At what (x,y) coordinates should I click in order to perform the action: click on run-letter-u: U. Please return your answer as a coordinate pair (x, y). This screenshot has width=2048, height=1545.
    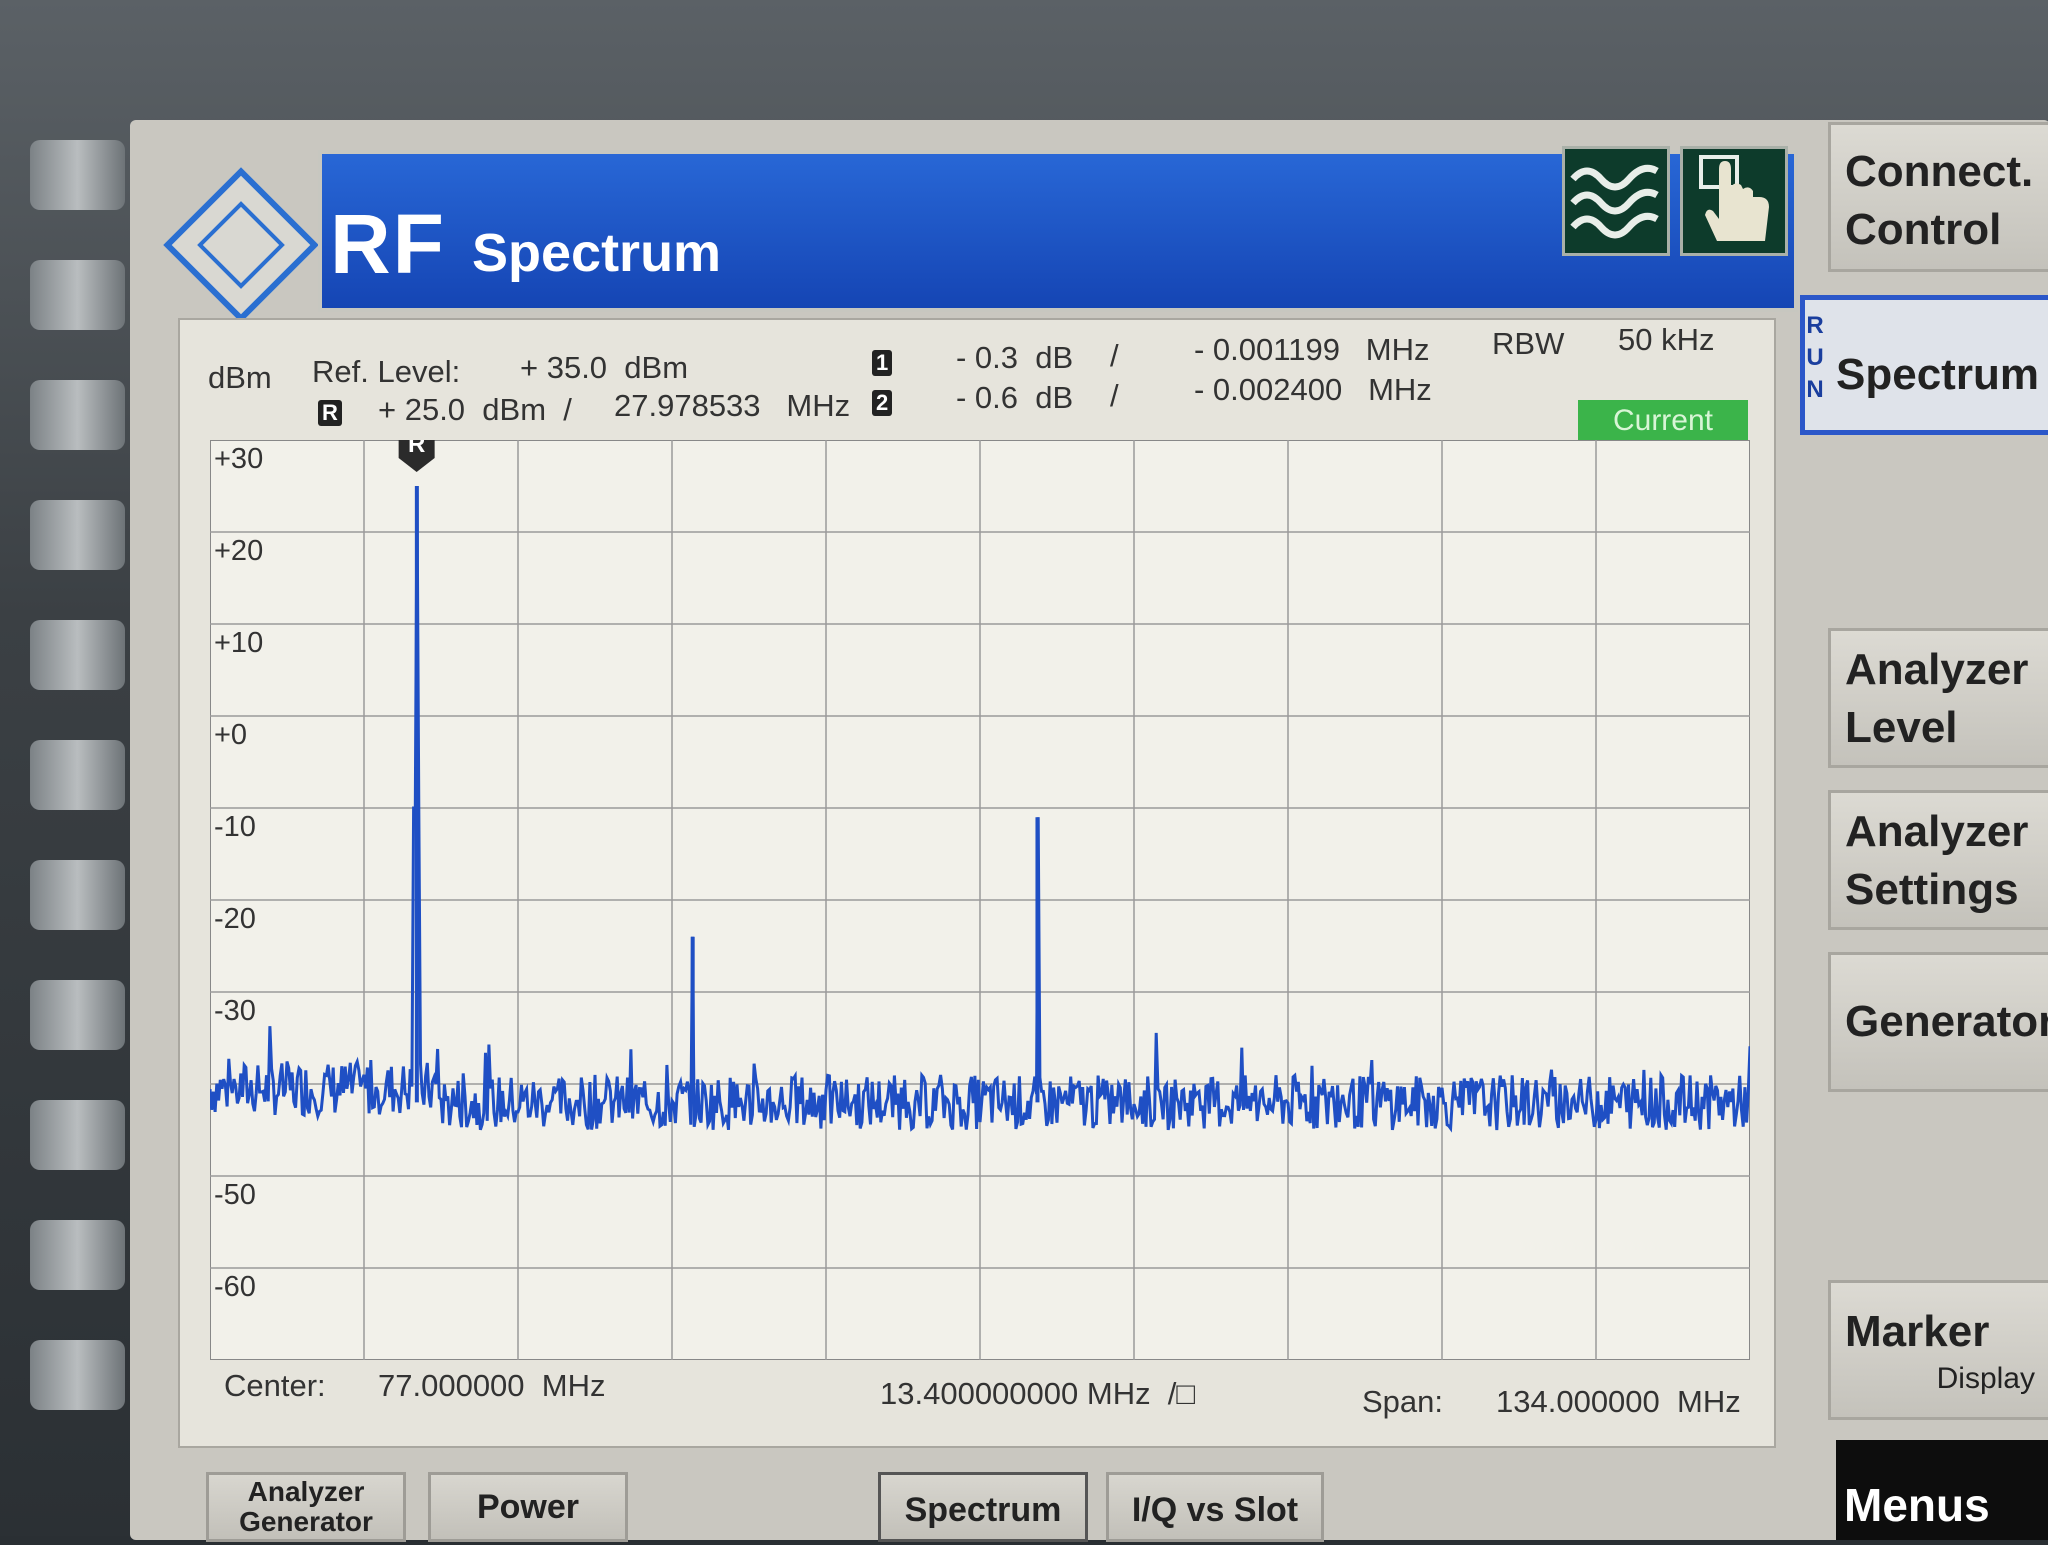
    Looking at the image, I should click on (1815, 357).